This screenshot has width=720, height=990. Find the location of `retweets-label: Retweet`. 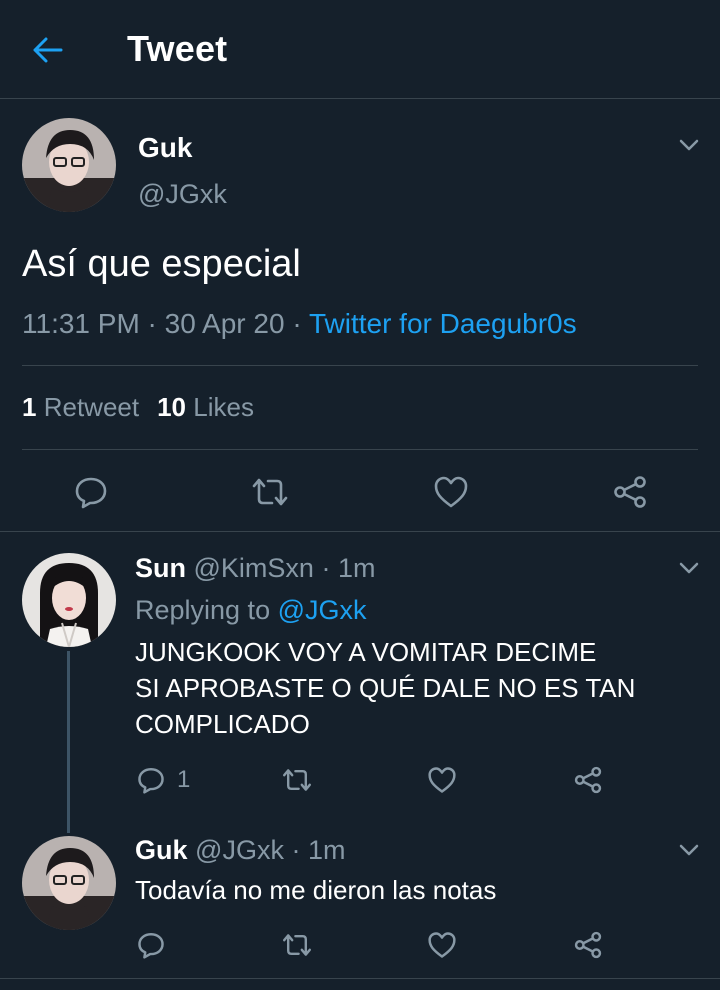

retweets-label: Retweet is located at coordinates (91, 407).